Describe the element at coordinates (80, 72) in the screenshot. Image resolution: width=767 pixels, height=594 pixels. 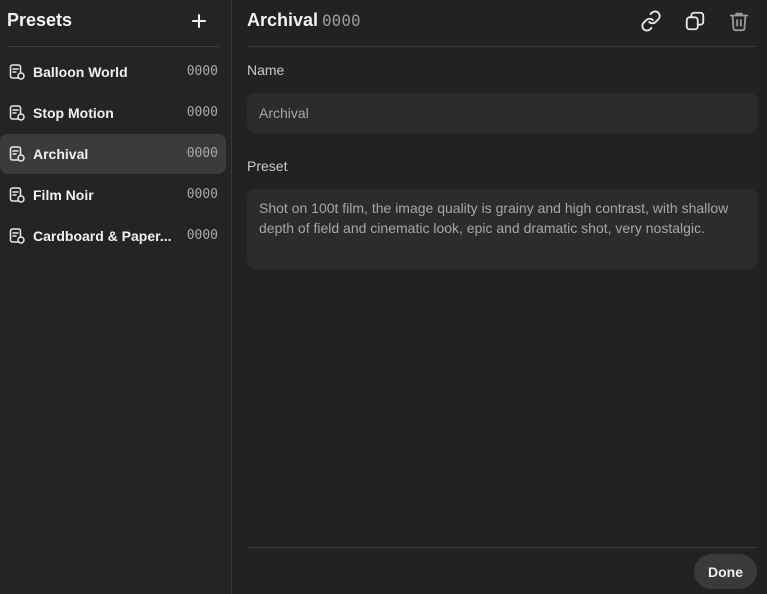
I see `preset-item-label: Balloon World` at that location.